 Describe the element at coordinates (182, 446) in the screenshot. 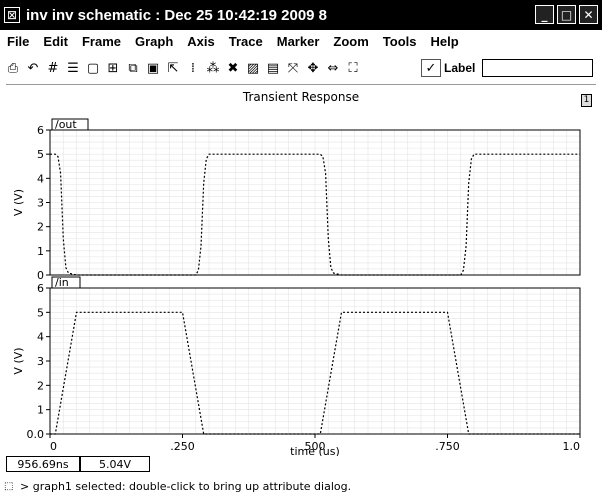

I see `x-tick-label: .250` at that location.